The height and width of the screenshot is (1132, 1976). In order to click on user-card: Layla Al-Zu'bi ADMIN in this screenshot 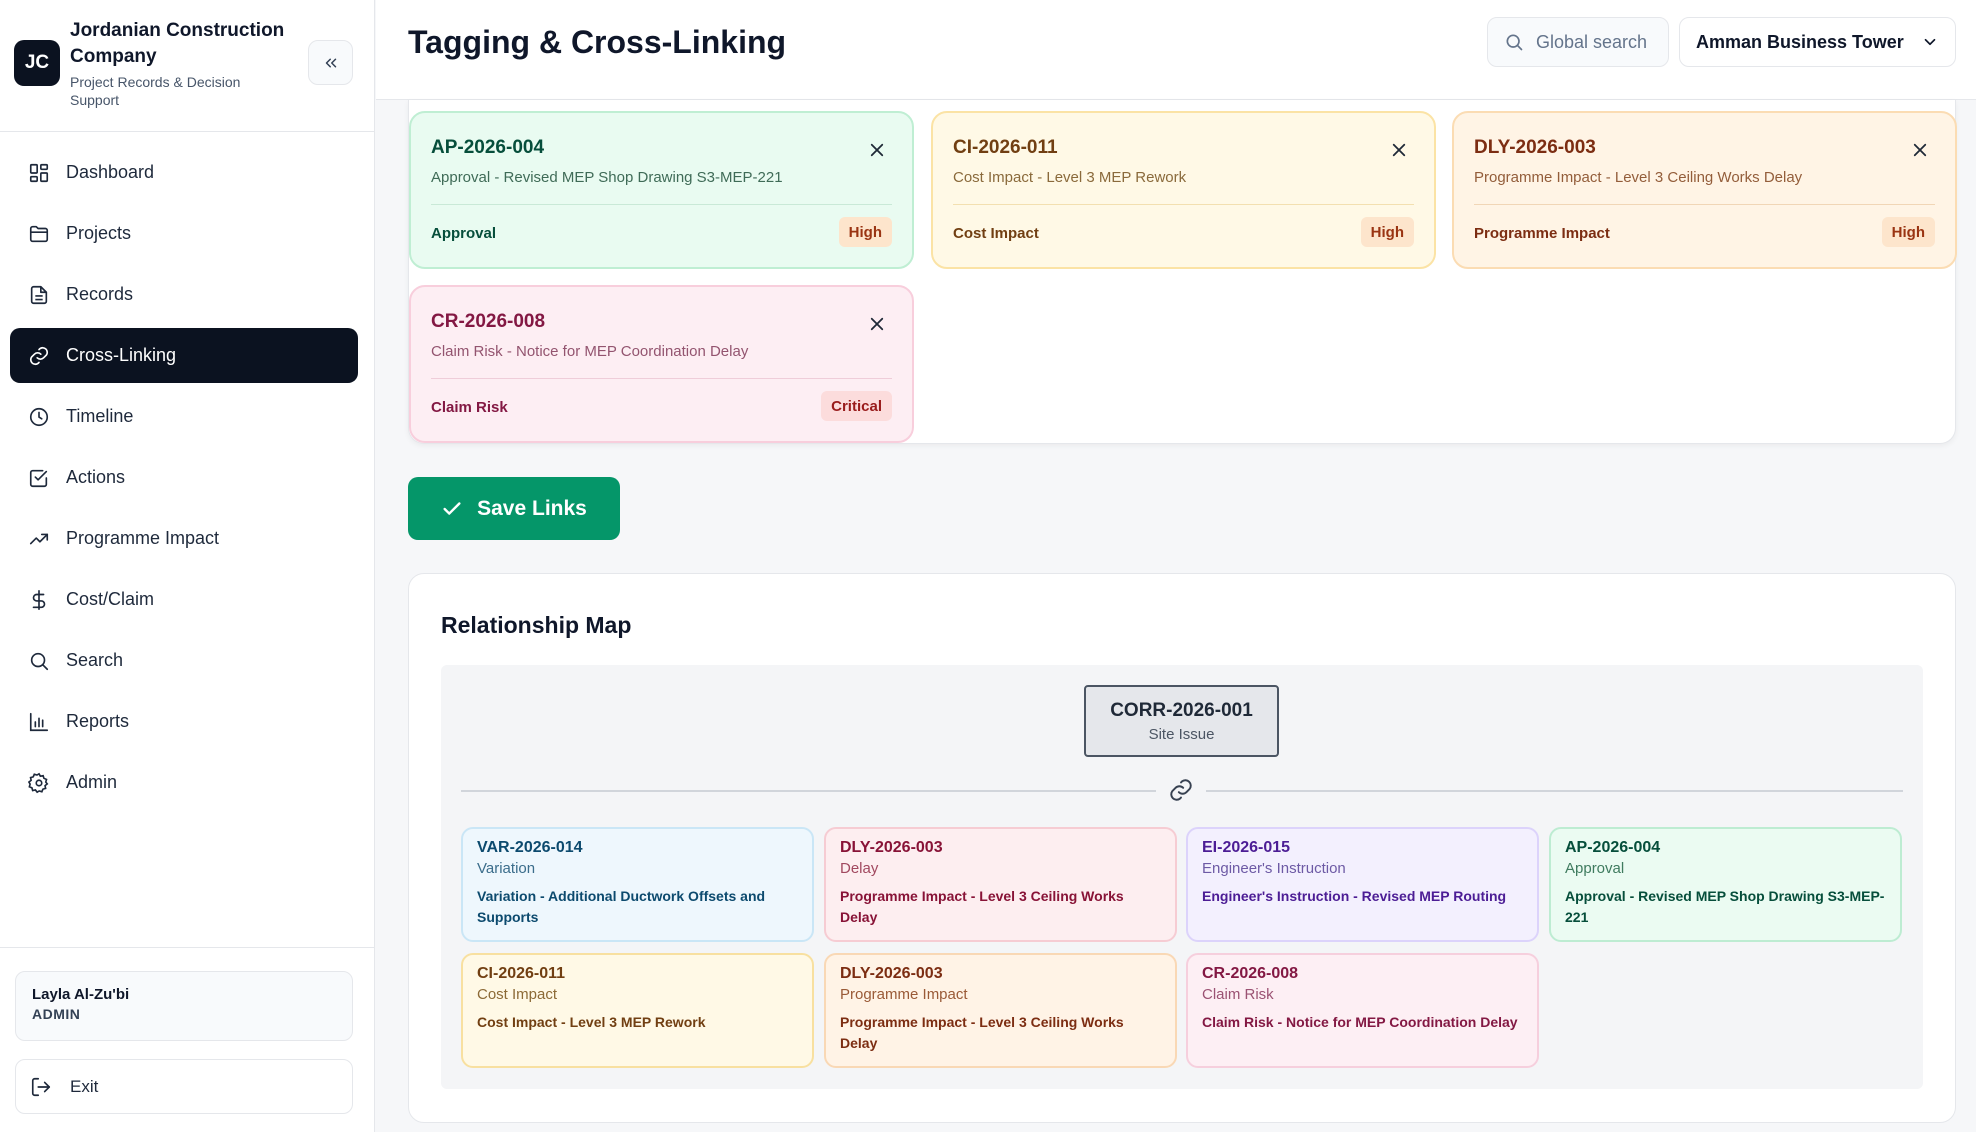, I will do `click(184, 1006)`.